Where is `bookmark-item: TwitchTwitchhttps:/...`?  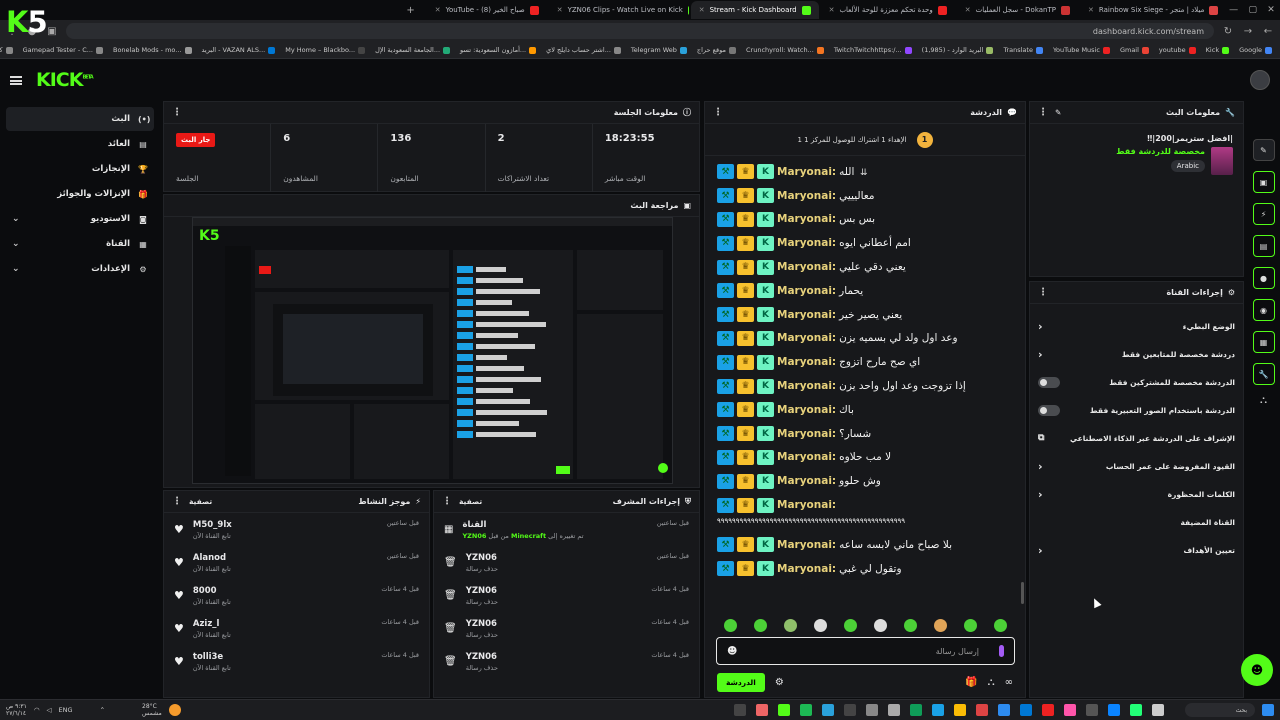
bookmark-item: TwitchTwitchhttps:/... is located at coordinates (873, 50).